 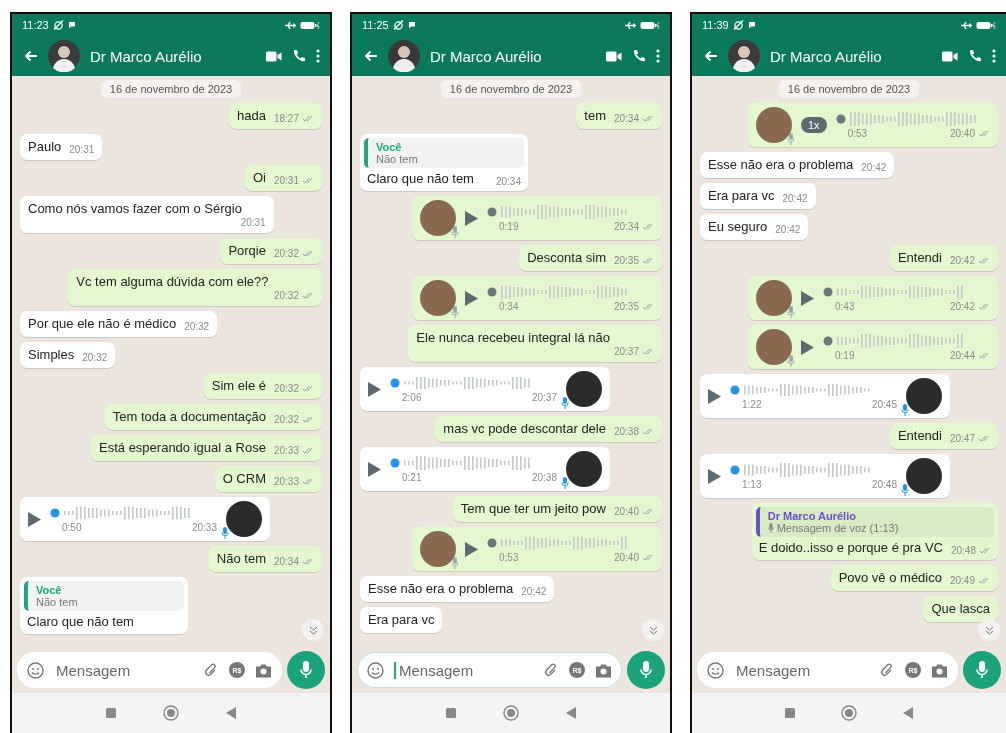 What do you see at coordinates (837, 528) in the screenshot?
I see `quoted-text: Mensagem de voz (1:13)` at bounding box center [837, 528].